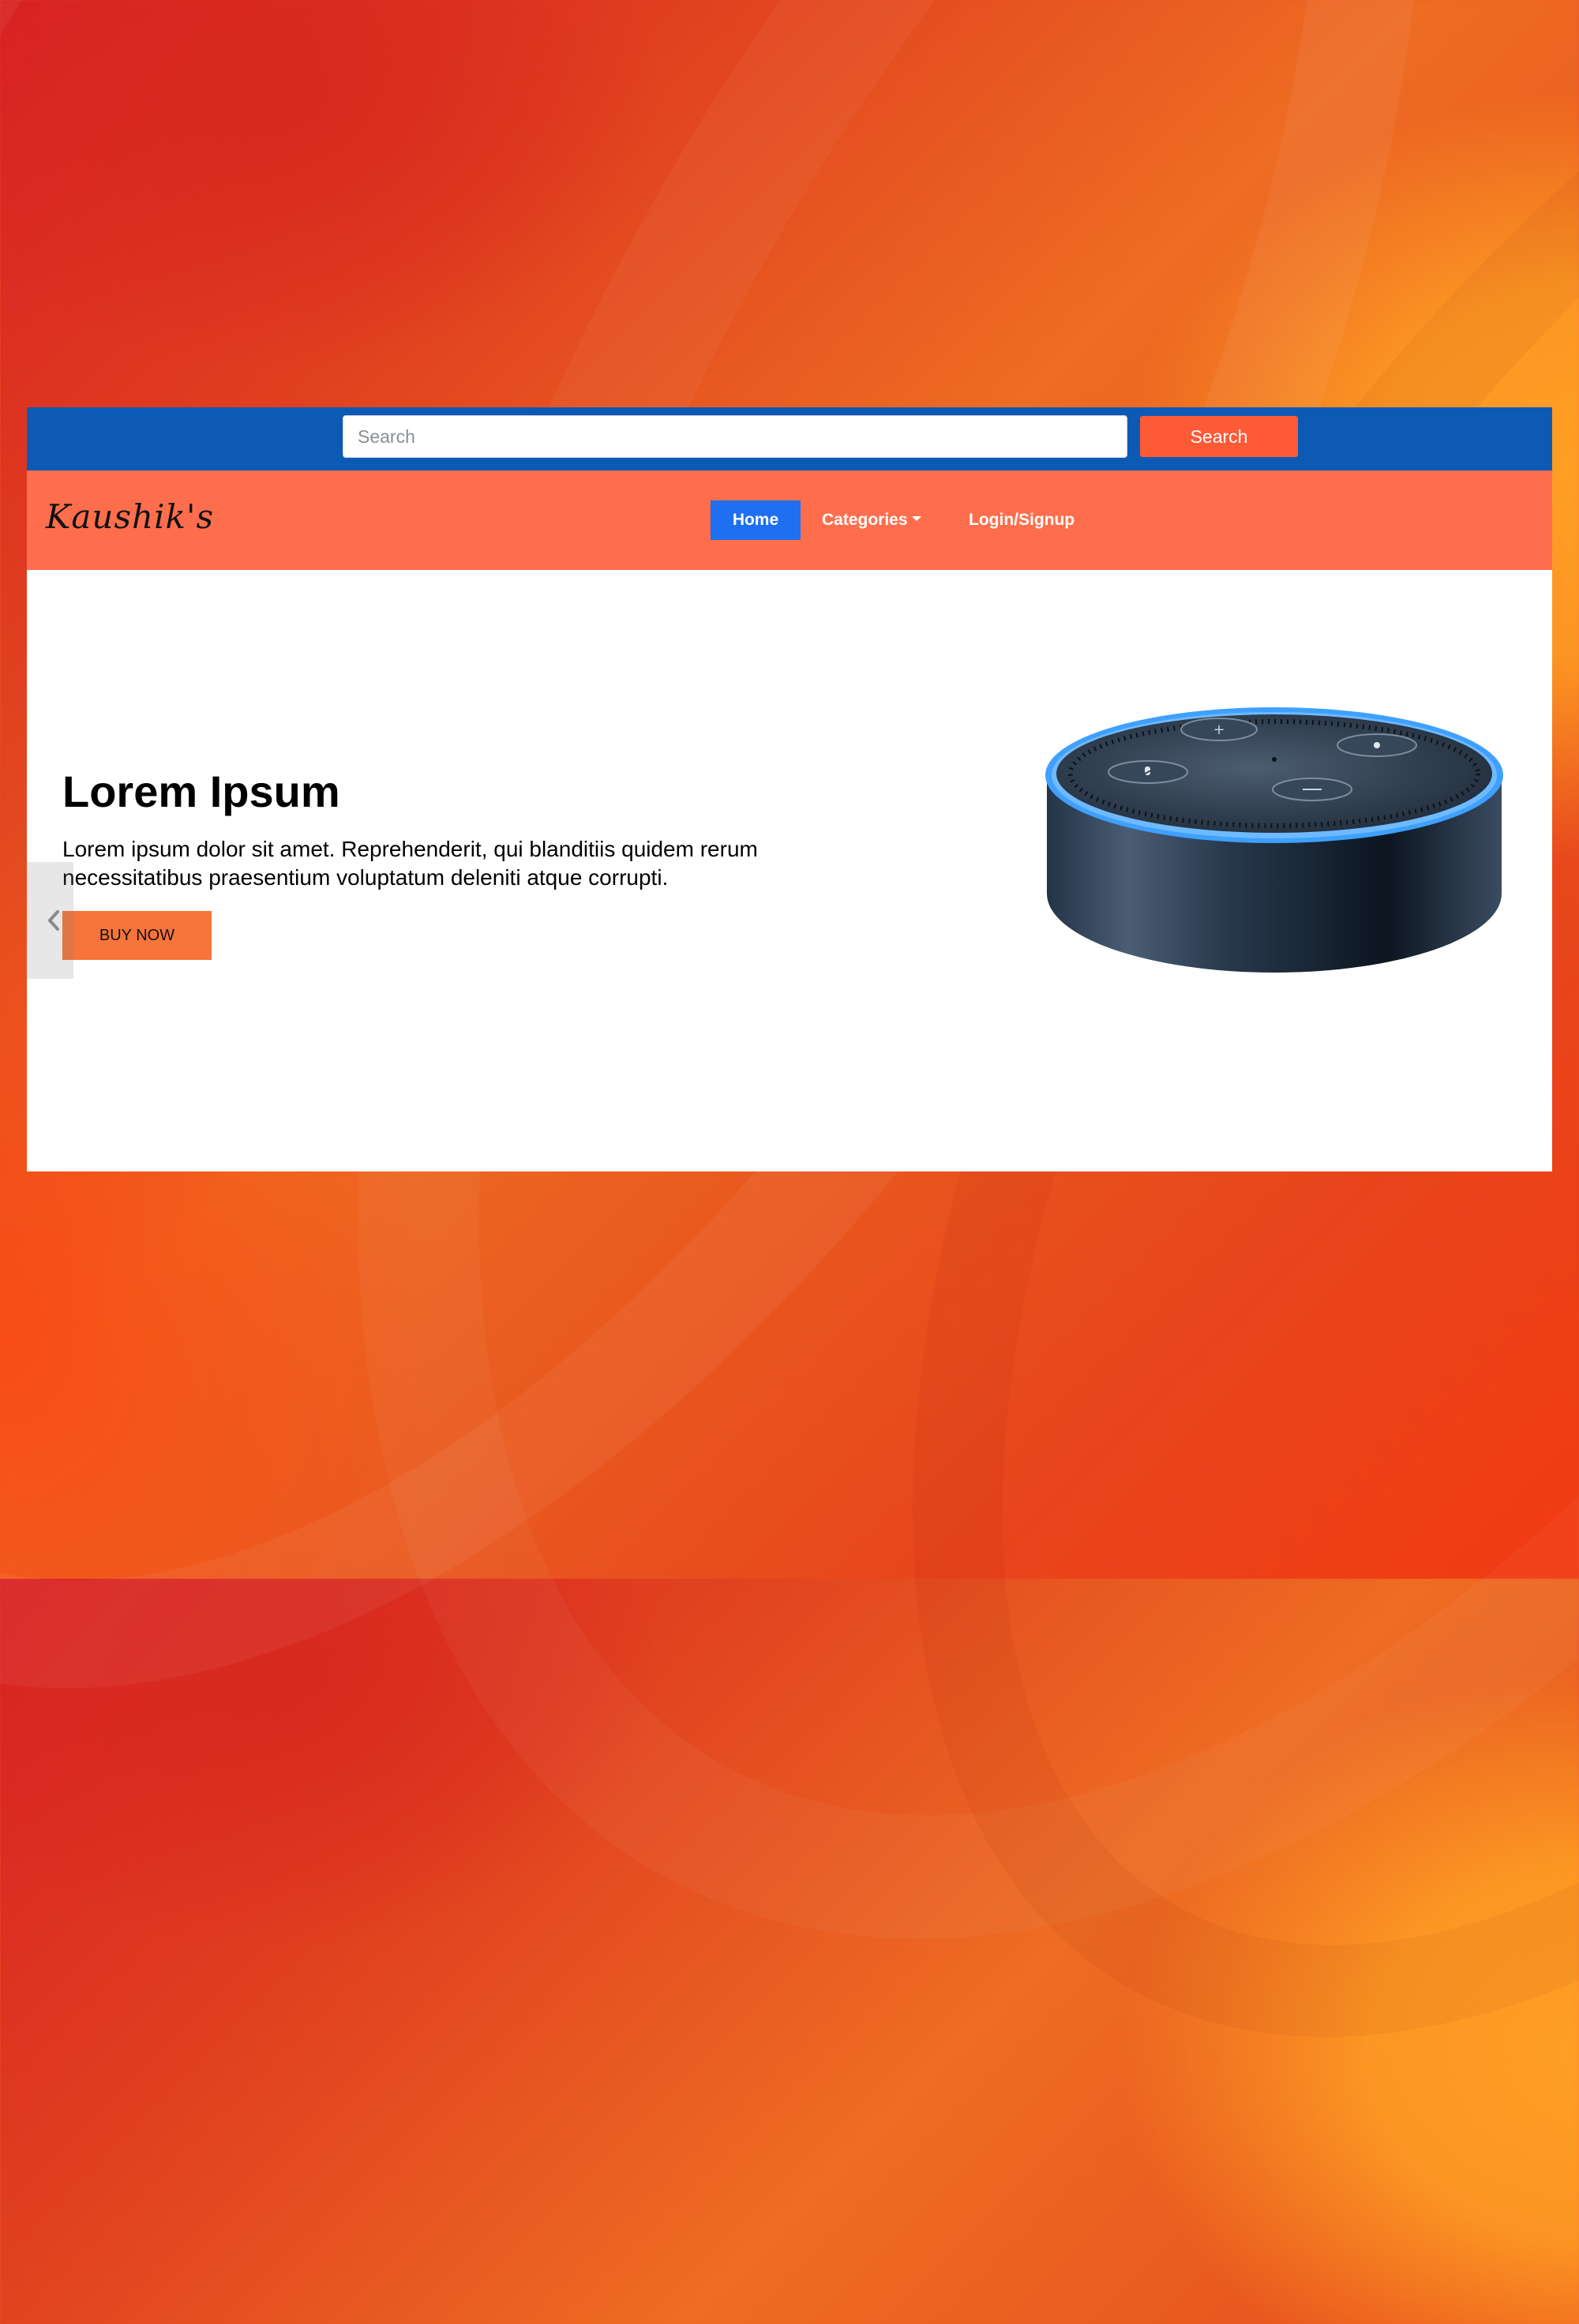 This screenshot has width=1579, height=2324. What do you see at coordinates (137, 936) in the screenshot?
I see `buy-now-button: BUY NOW` at bounding box center [137, 936].